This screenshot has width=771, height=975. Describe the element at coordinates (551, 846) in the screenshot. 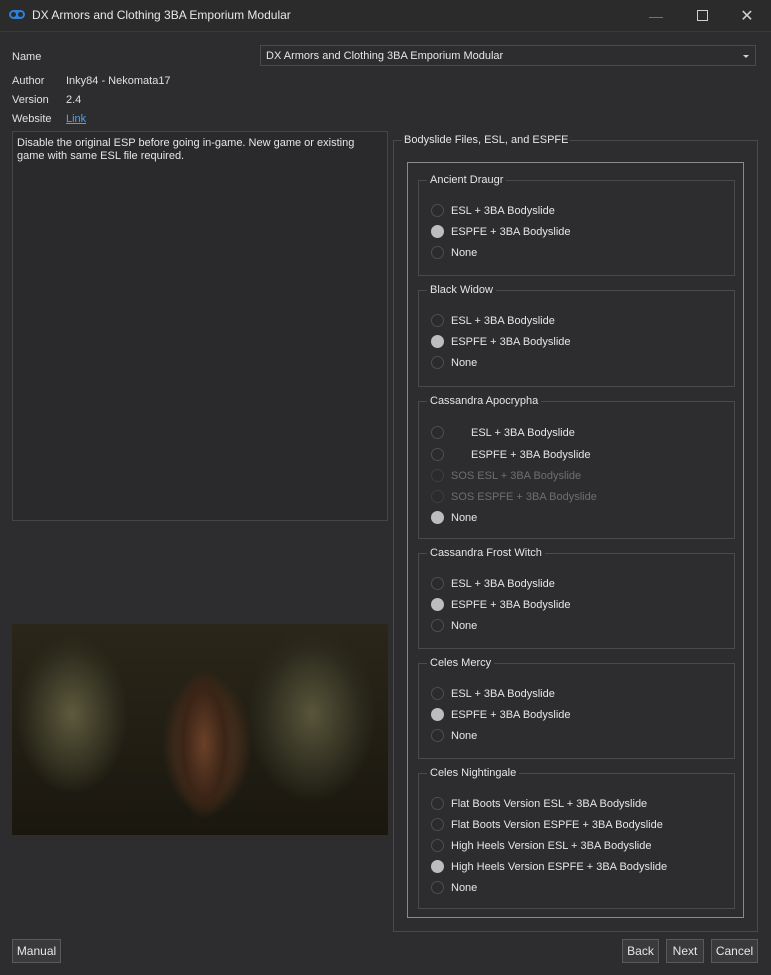

I see `radio-option-label: High Heels Version ESL + 3BA Bodyslide` at that location.